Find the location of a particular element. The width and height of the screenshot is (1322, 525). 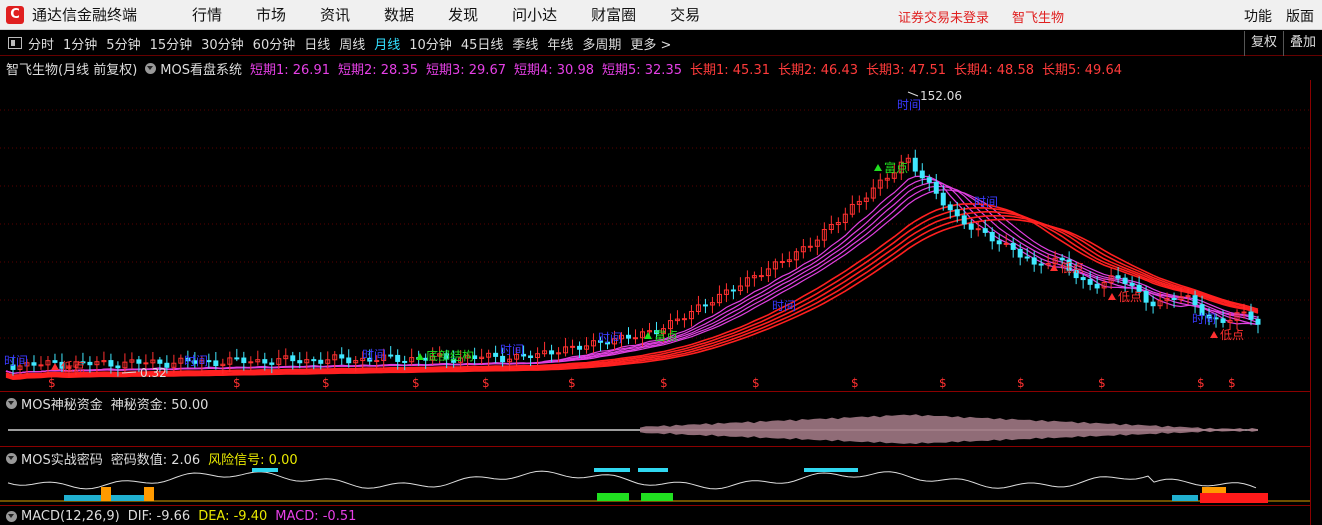

period-monthly: 月线 is located at coordinates (387, 43).